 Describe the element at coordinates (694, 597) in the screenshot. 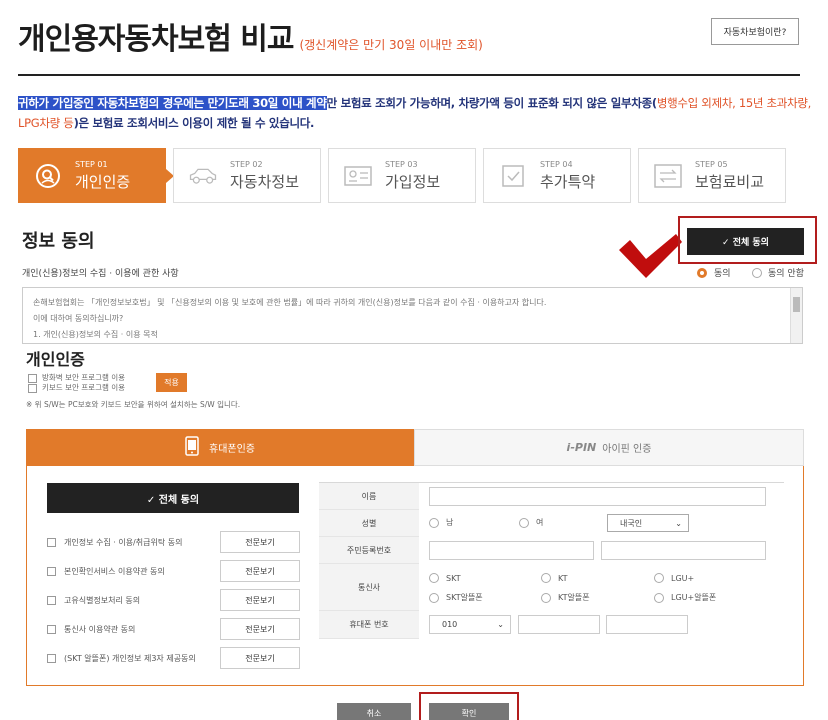

I see `carrier-lgu-mvno-label: LGU+알뜰폰` at that location.